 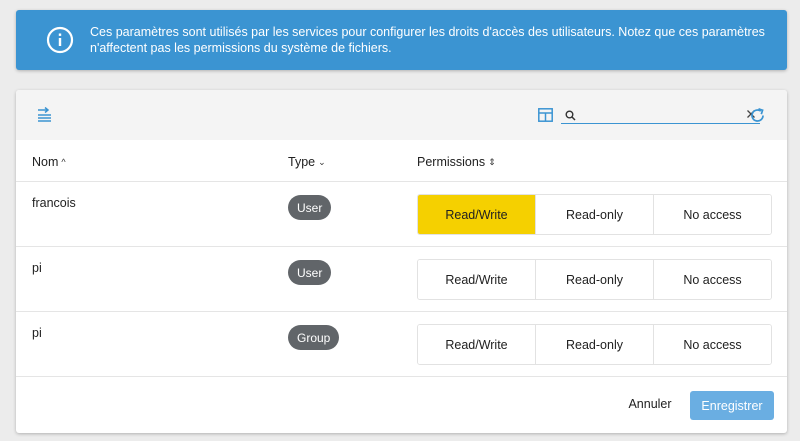 I want to click on filter-list-icon, so click(x=45, y=114).